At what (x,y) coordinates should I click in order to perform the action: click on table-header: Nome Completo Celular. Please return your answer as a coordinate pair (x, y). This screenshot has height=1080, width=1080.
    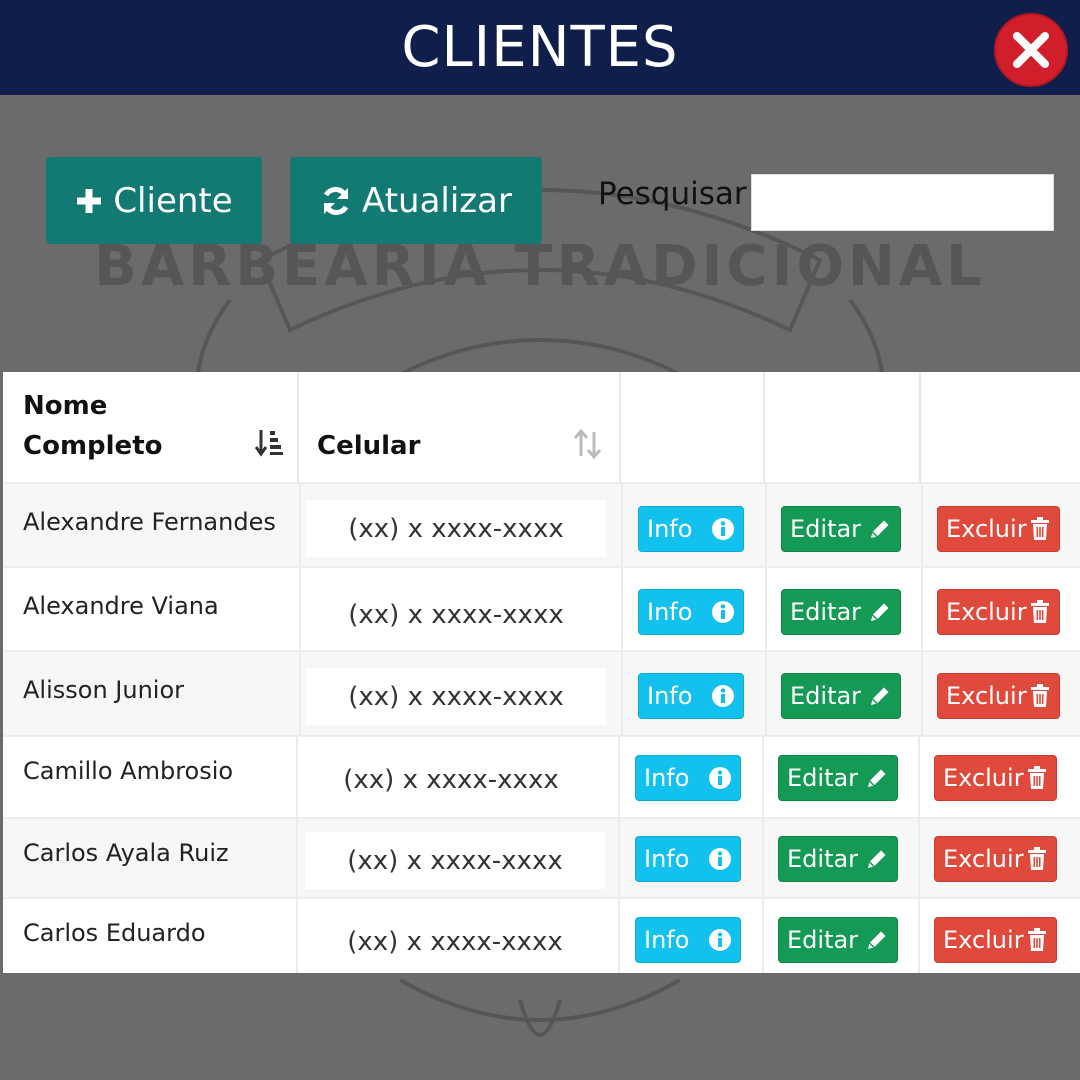
    Looking at the image, I should click on (541, 427).